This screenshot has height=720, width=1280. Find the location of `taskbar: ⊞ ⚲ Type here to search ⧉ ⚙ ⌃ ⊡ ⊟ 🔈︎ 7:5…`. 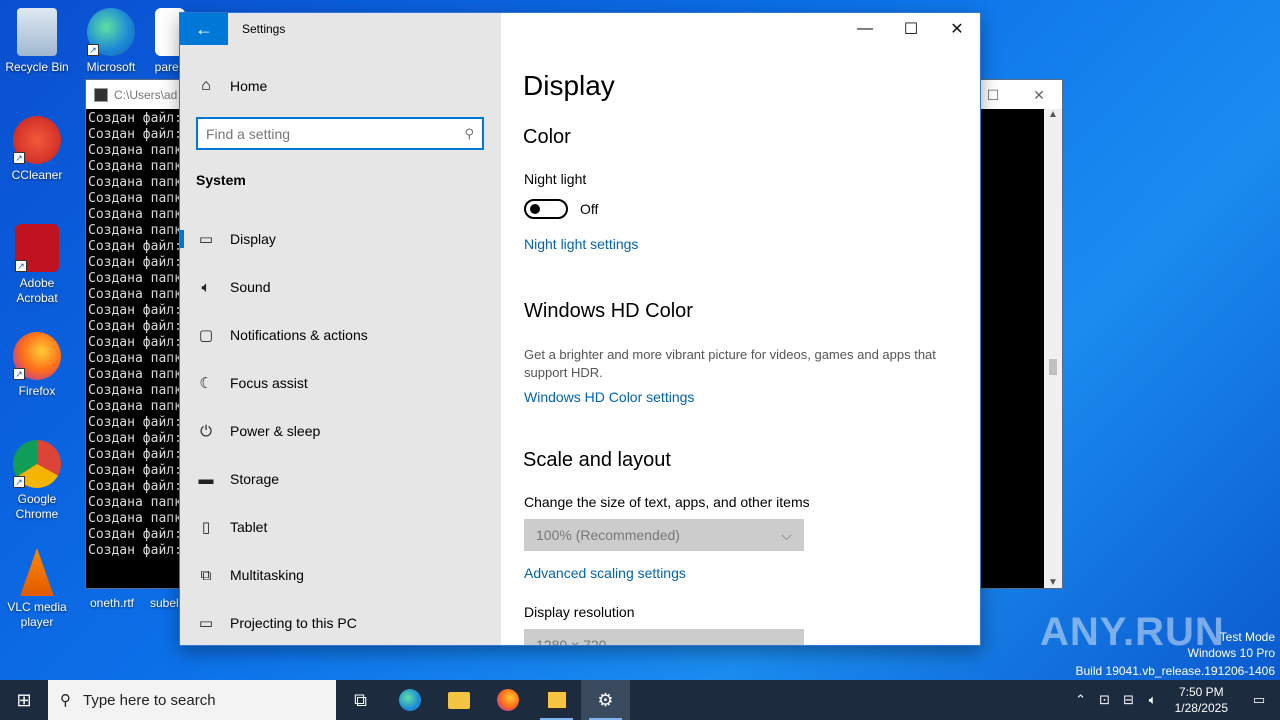

taskbar: ⊞ ⚲ Type here to search ⧉ ⚙ ⌃ ⊡ ⊟ 🔈︎ 7:5… is located at coordinates (640, 700).